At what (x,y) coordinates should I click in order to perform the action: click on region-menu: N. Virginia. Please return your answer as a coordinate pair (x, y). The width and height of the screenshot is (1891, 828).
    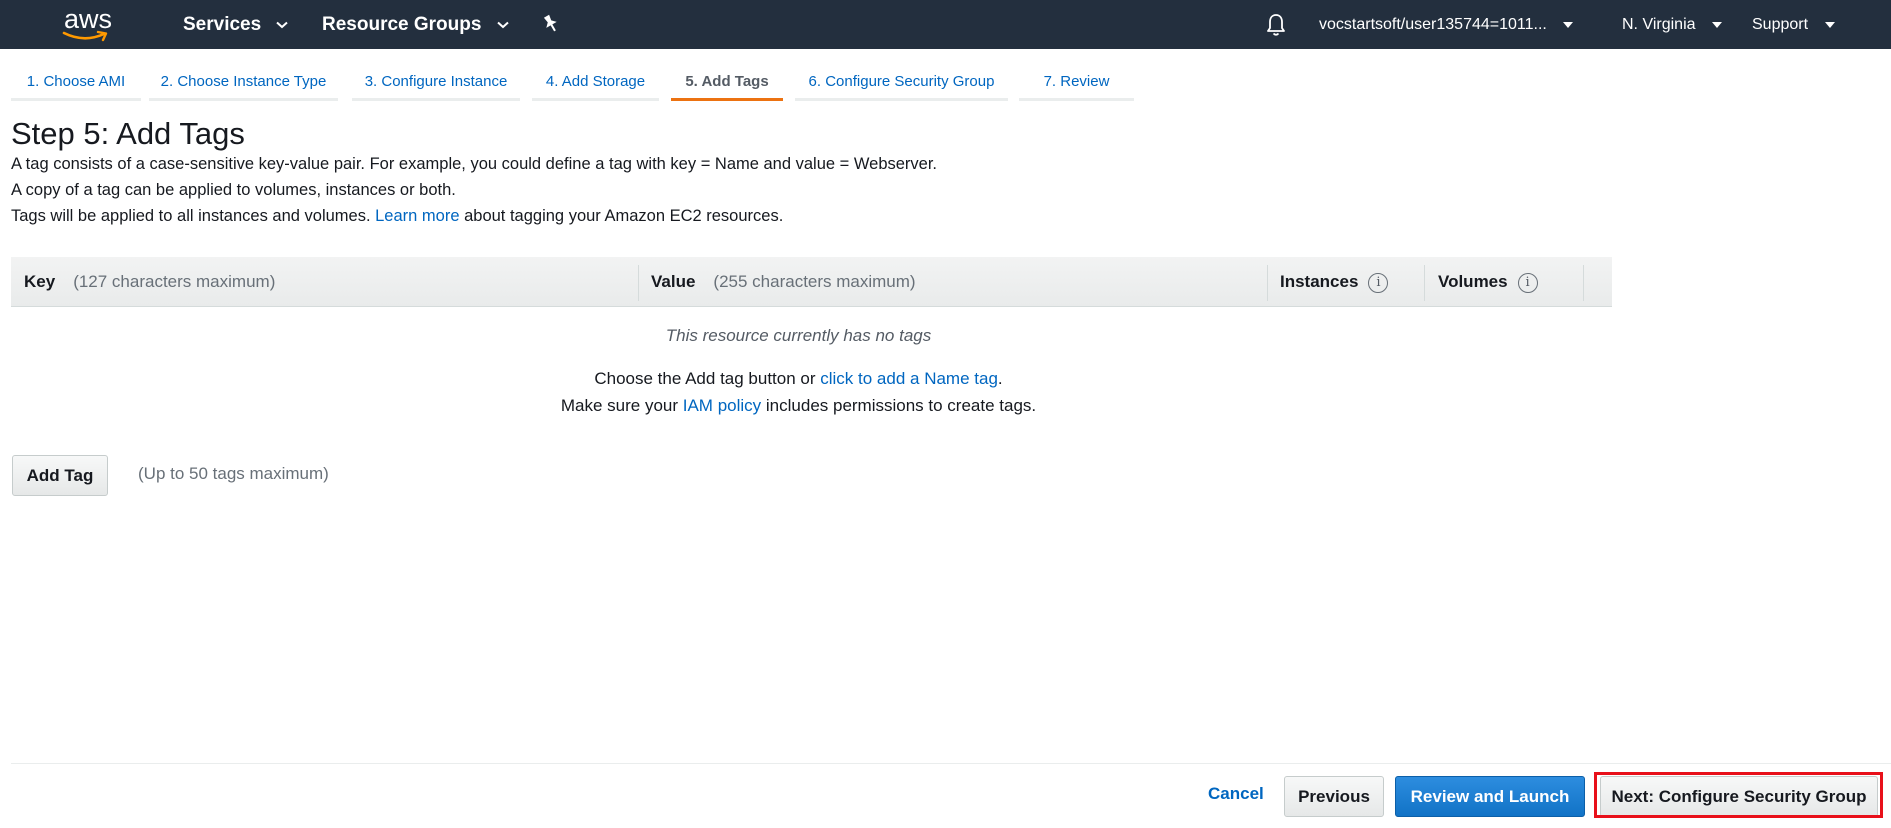
    Looking at the image, I should click on (1672, 24).